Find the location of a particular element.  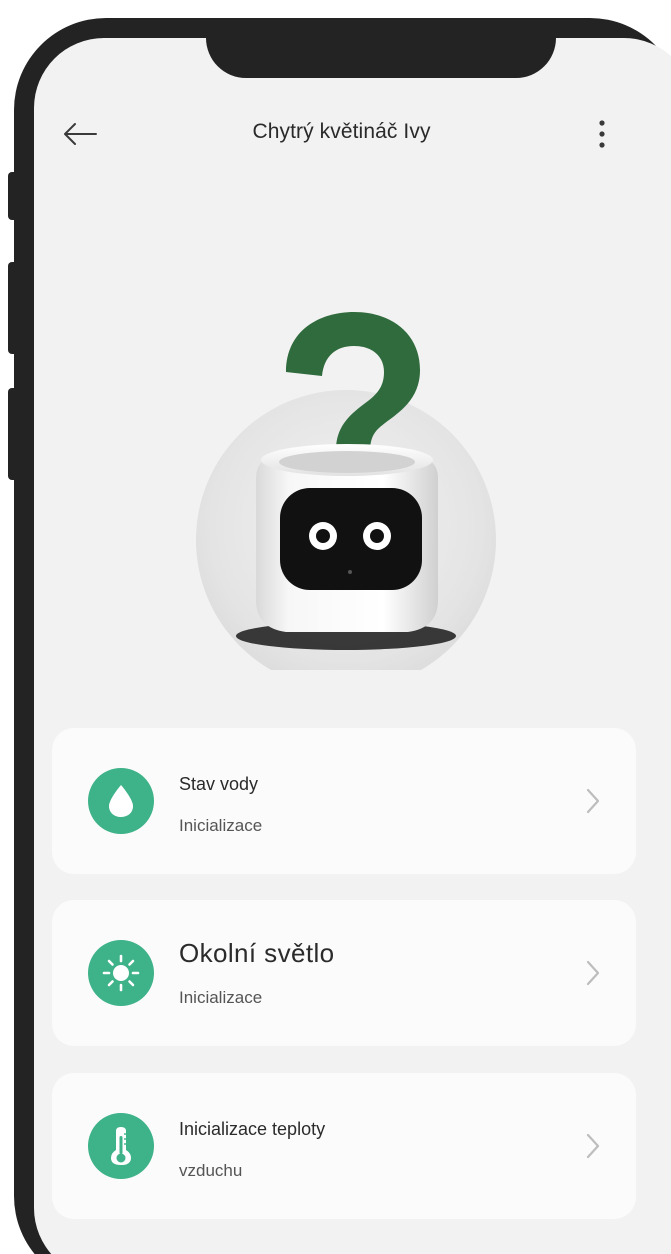

card-title: Okolní světlo is located at coordinates (257, 953).